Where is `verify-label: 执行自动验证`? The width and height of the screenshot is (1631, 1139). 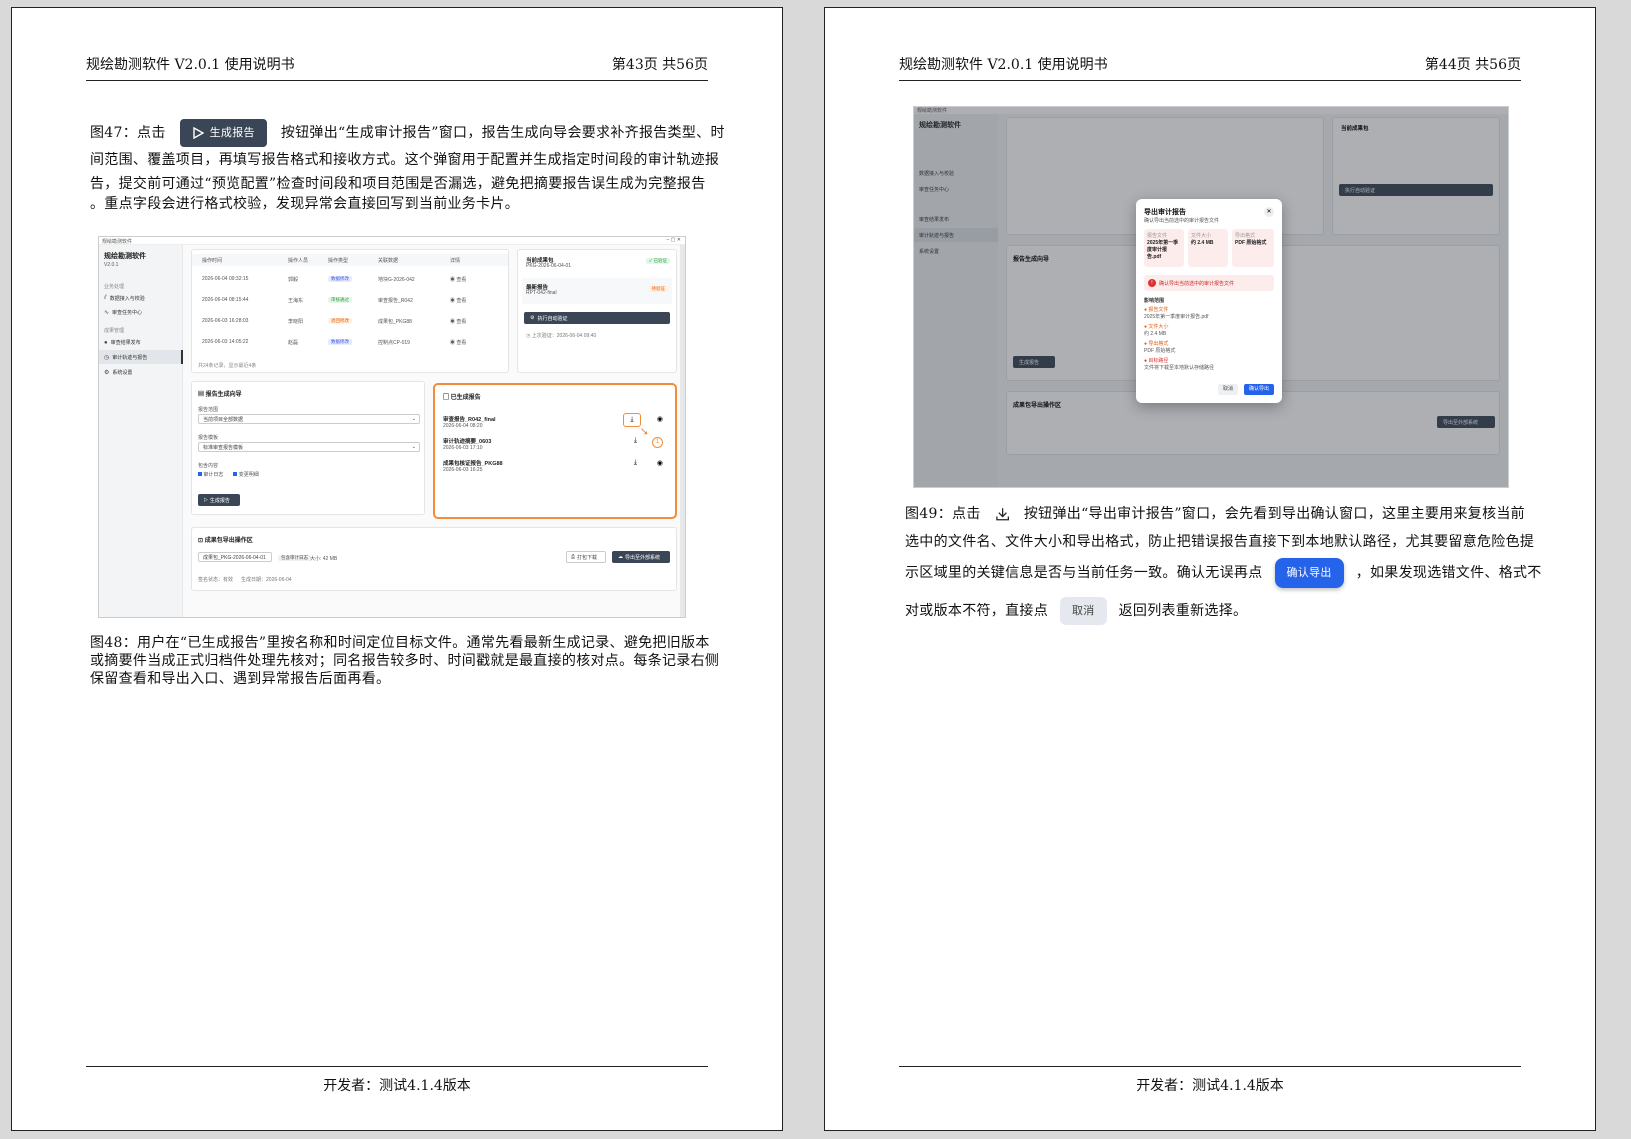
verify-label: 执行自动验证 is located at coordinates (552, 318).